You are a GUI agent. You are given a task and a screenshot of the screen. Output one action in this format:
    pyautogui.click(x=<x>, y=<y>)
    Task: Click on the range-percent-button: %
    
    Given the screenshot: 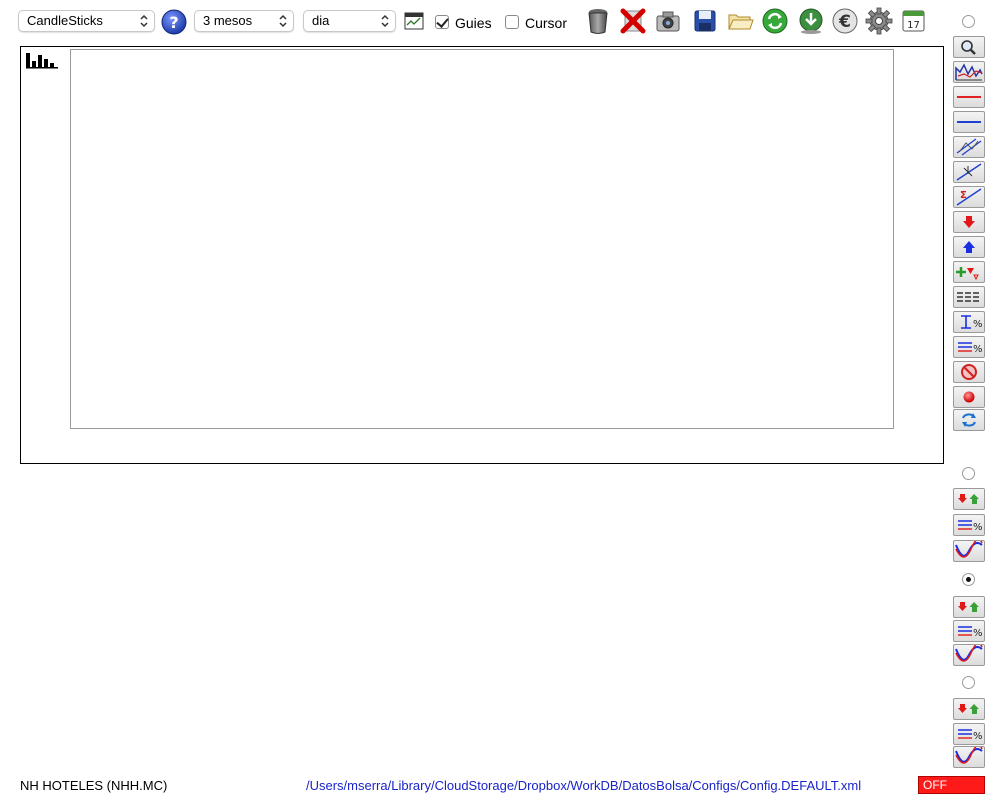 What is the action you would take?
    pyautogui.click(x=969, y=322)
    